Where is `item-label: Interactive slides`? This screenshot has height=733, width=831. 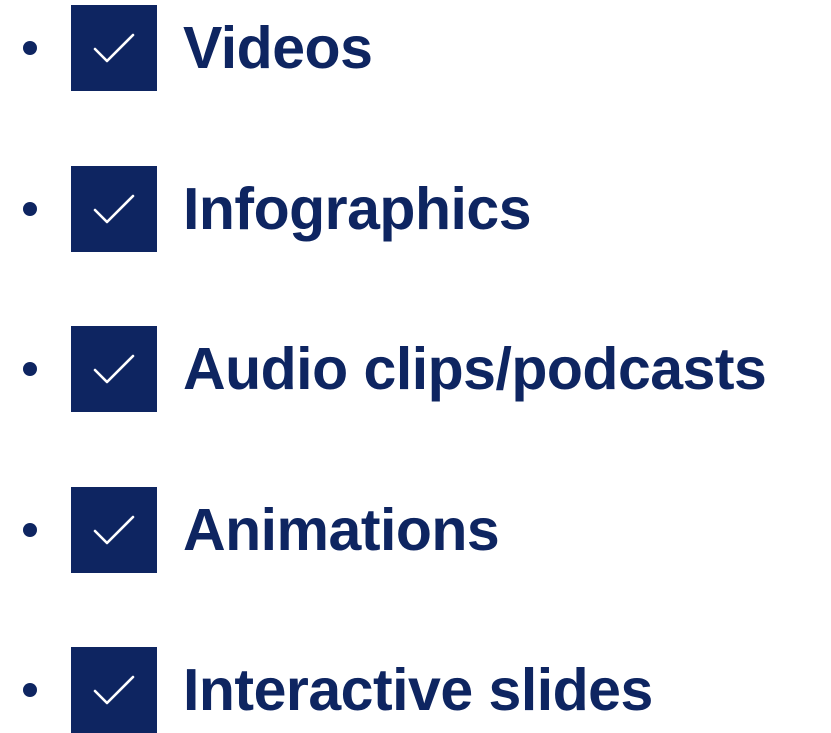 item-label: Interactive slides is located at coordinates (418, 690).